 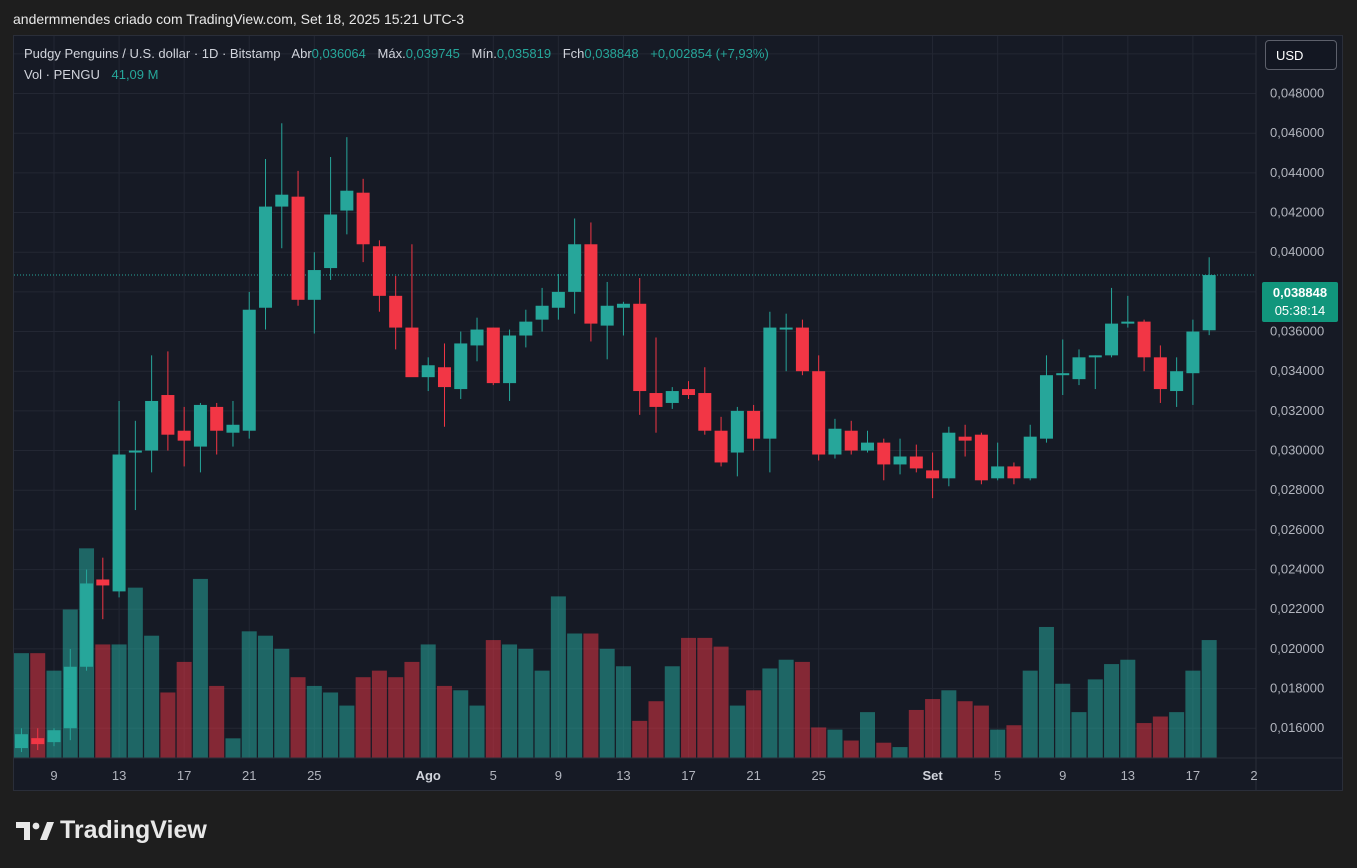 What do you see at coordinates (1297, 450) in the screenshot?
I see `y-tick-label: 0,030000` at bounding box center [1297, 450].